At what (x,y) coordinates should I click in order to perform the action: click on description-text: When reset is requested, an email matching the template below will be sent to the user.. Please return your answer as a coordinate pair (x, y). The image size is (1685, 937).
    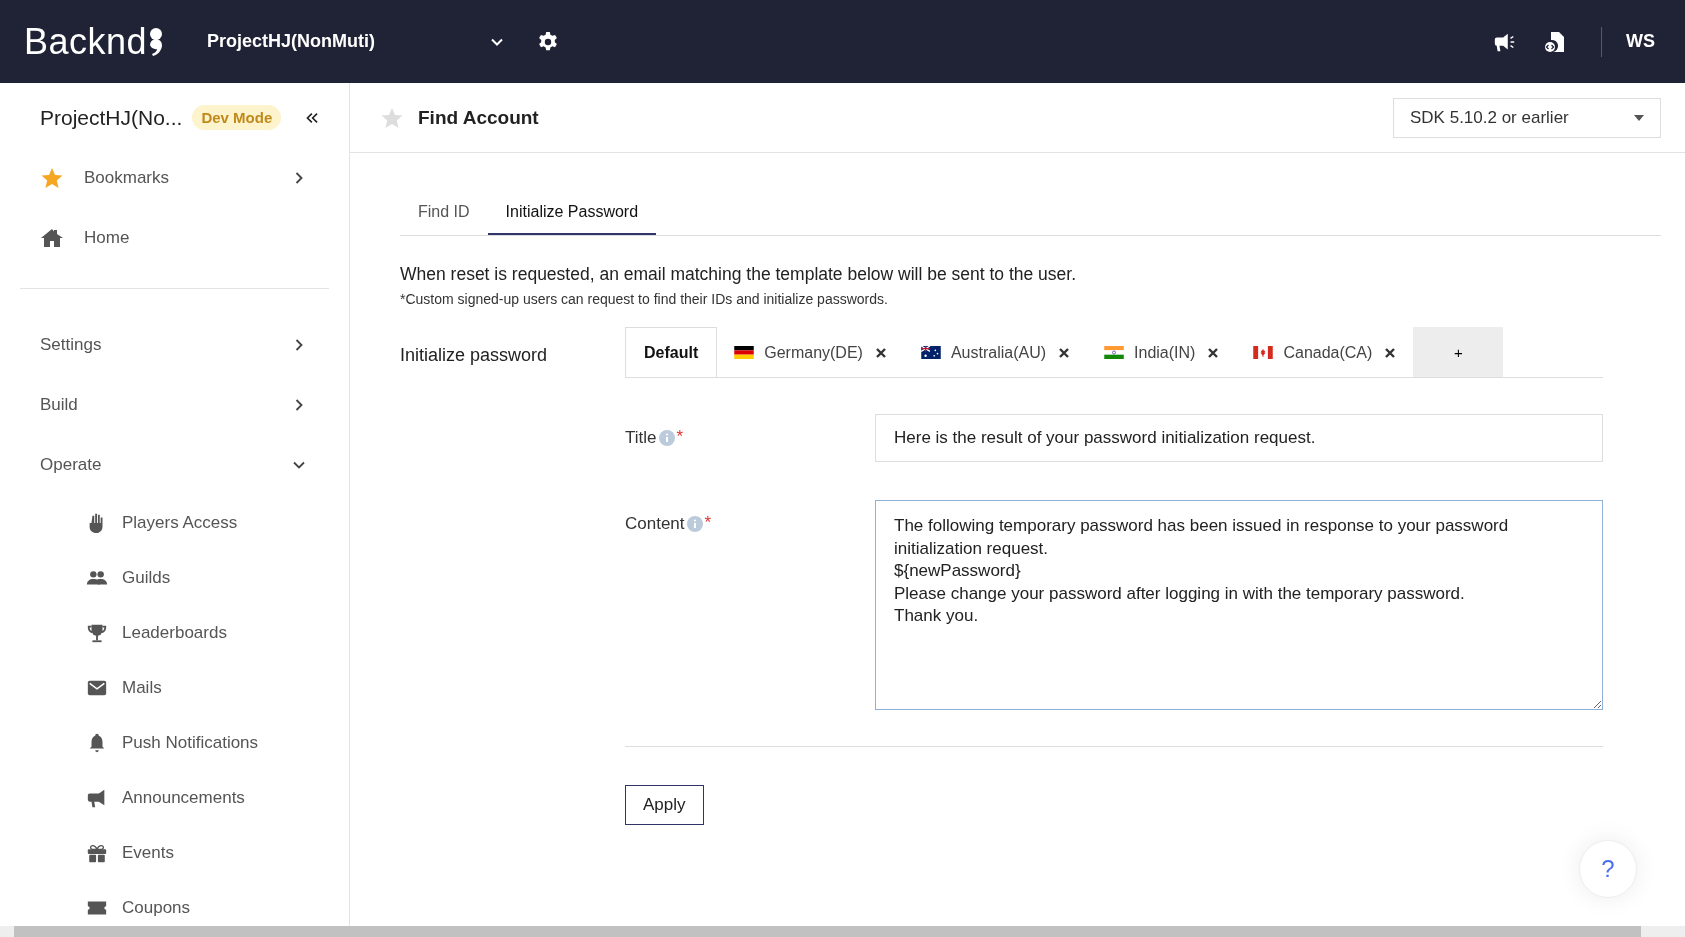
    Looking at the image, I should click on (739, 274).